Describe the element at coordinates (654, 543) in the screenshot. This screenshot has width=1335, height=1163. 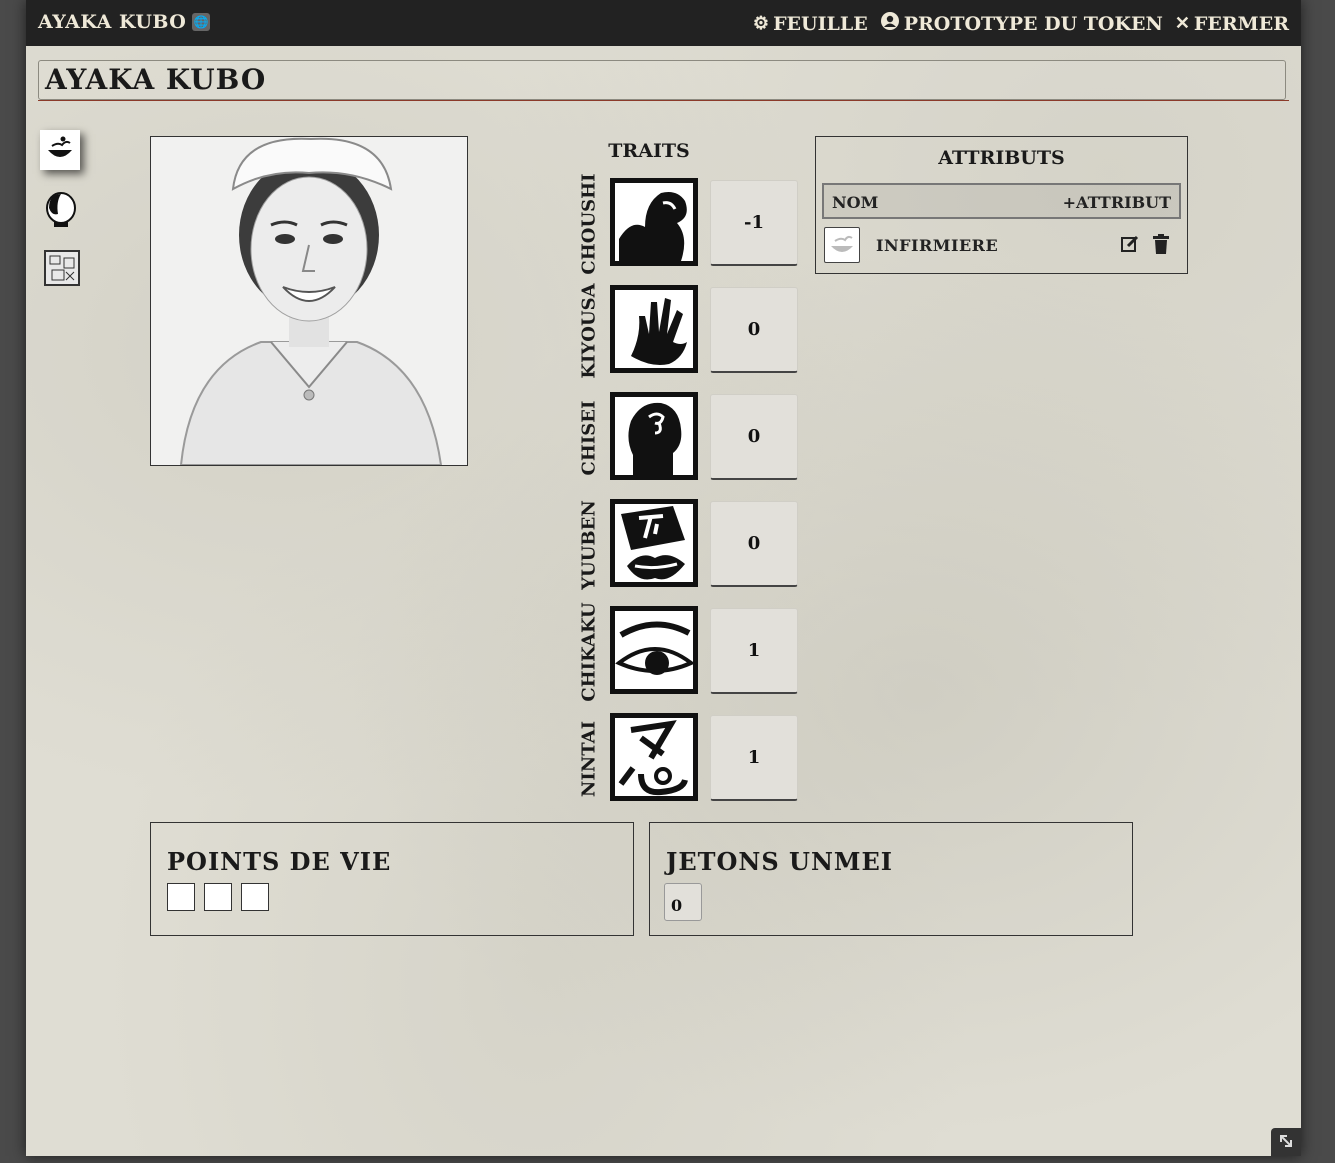
I see `mouth-icon` at that location.